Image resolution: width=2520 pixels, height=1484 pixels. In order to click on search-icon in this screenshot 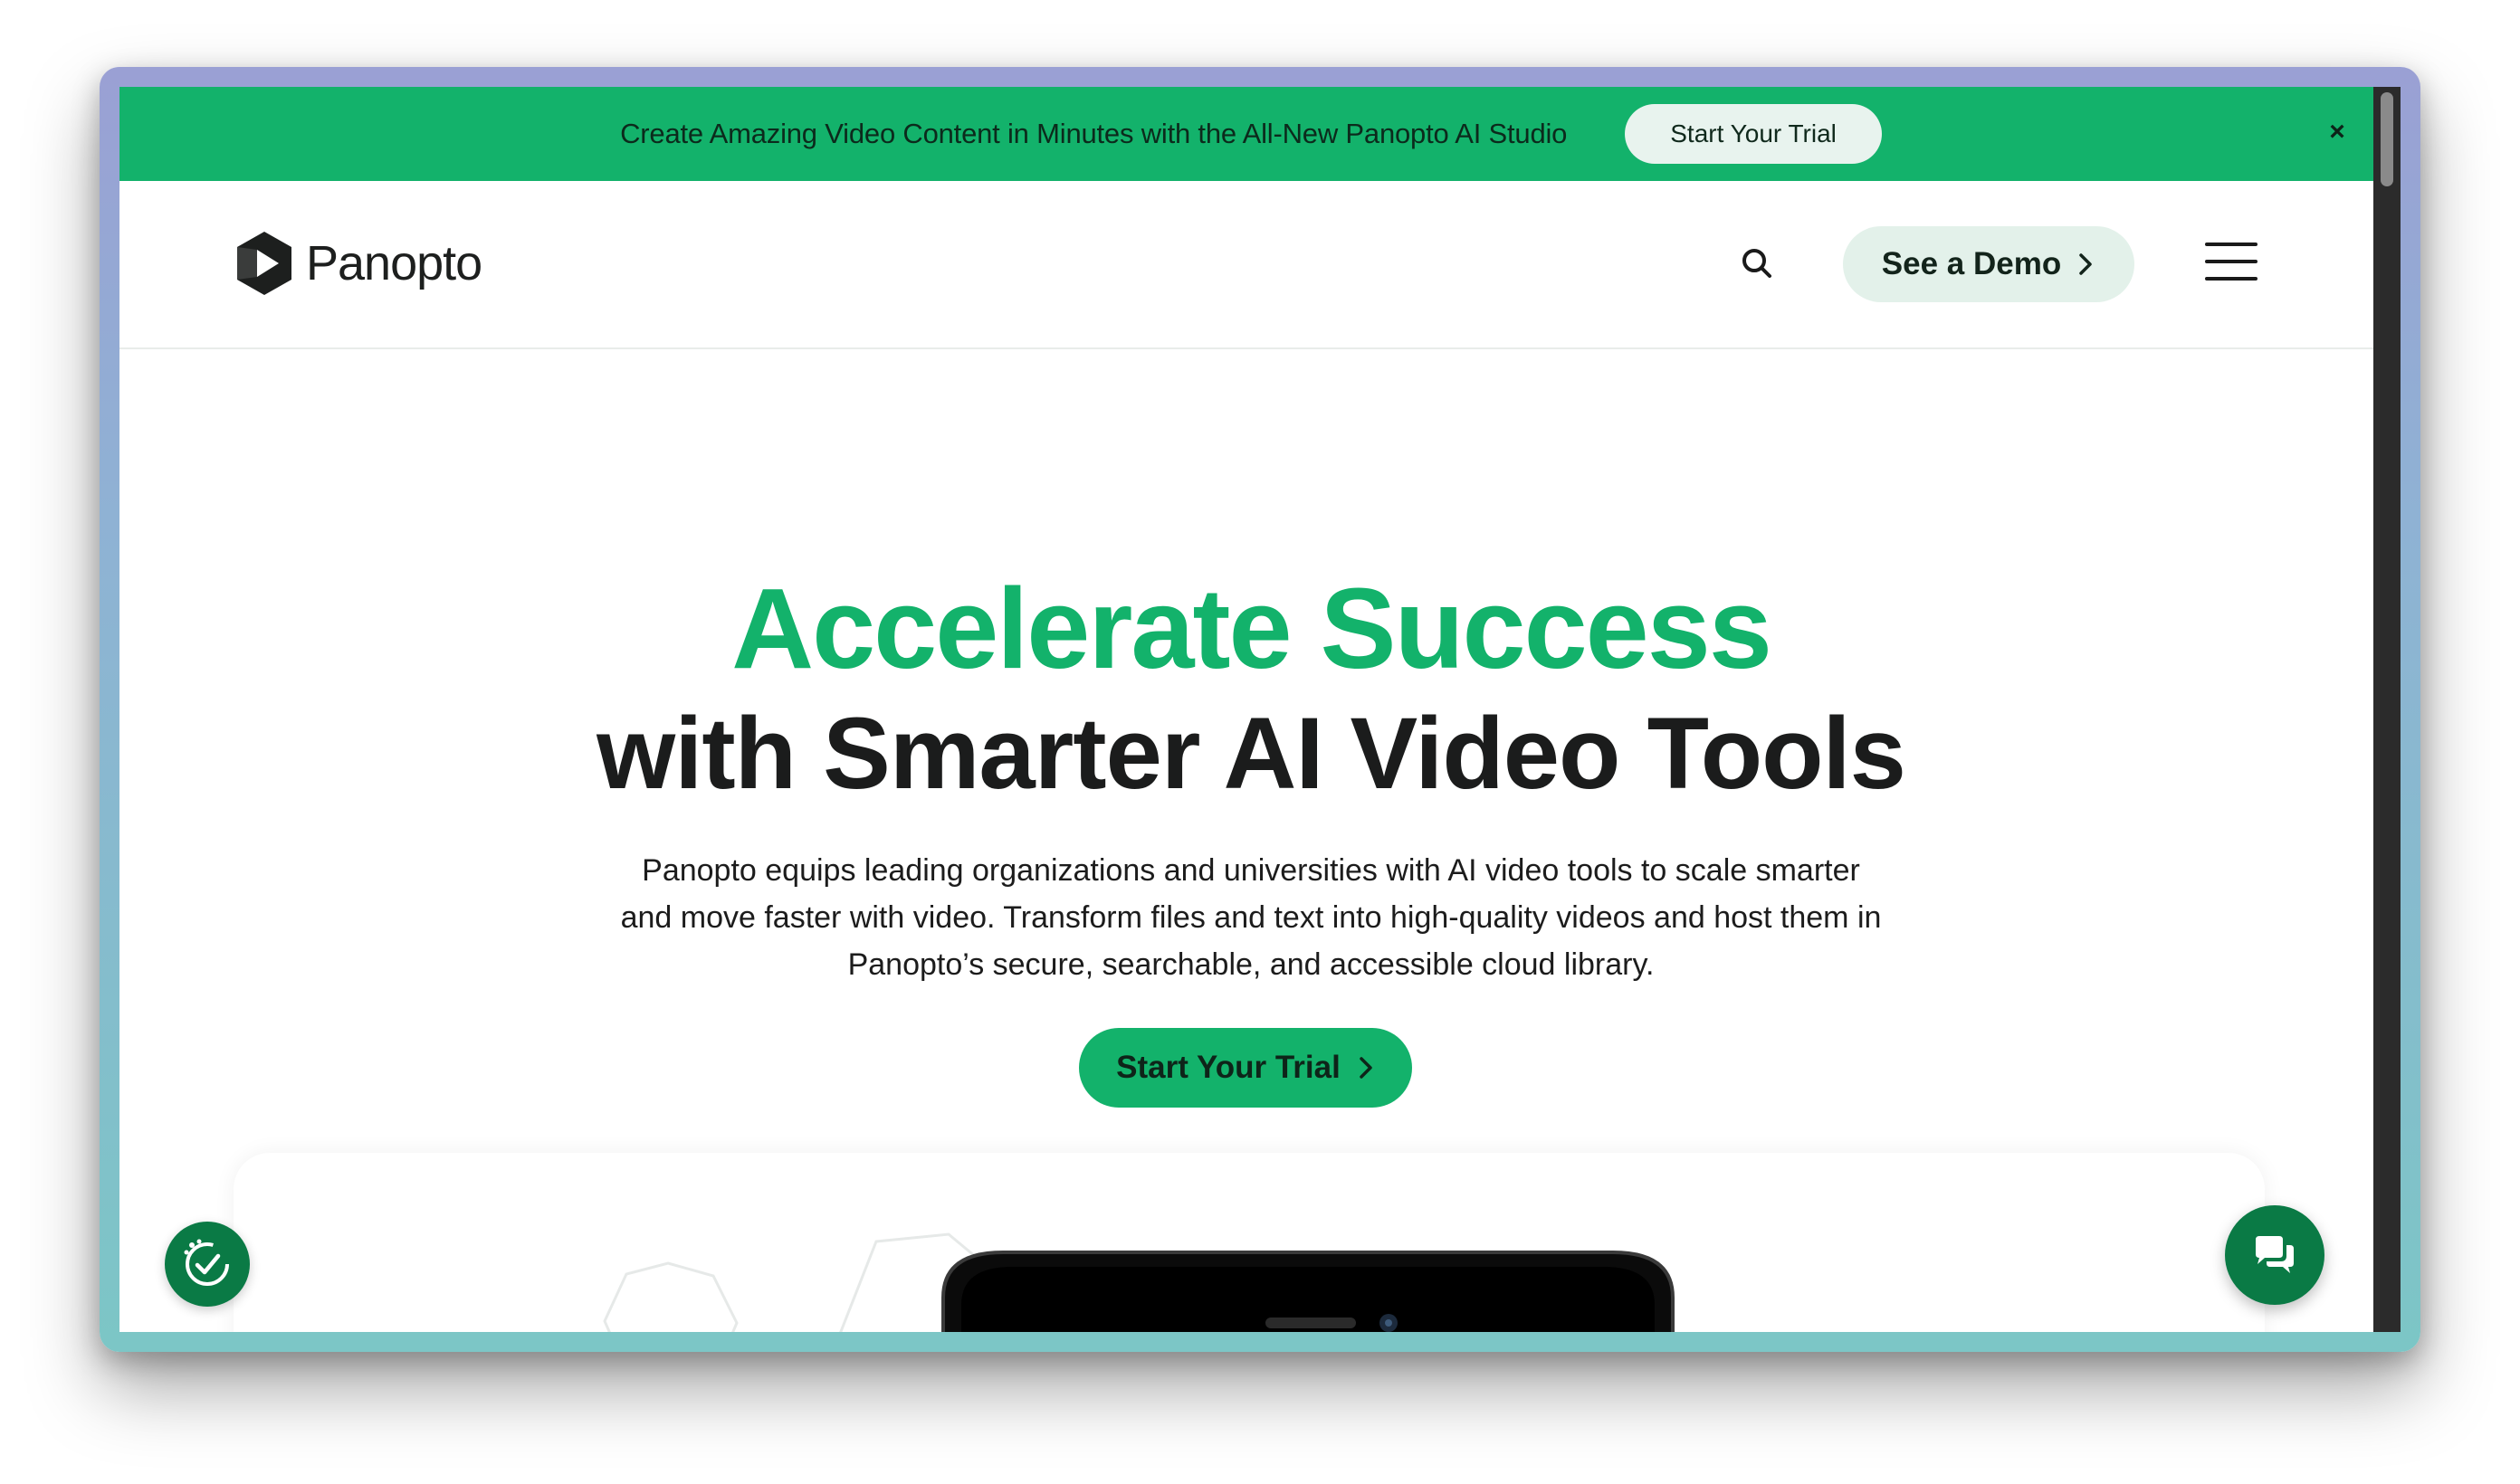, I will do `click(1756, 263)`.